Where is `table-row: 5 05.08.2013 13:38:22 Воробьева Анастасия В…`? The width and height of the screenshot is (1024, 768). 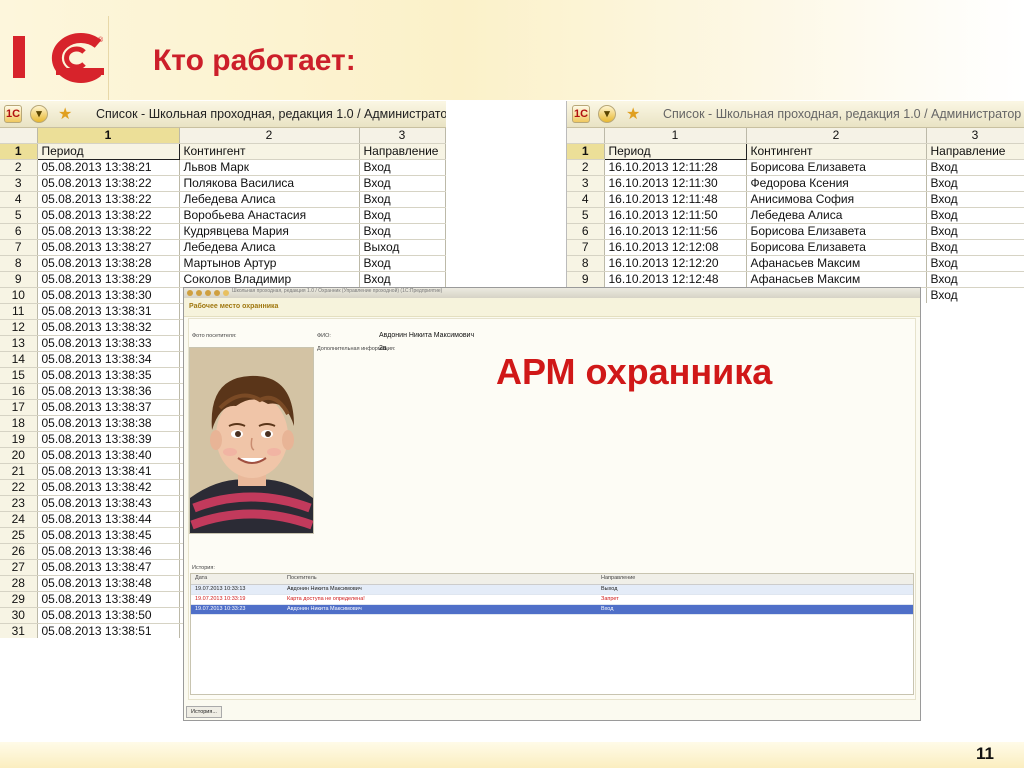
table-row: 5 05.08.2013 13:38:22 Воробьева Анастасия В… is located at coordinates (223, 215).